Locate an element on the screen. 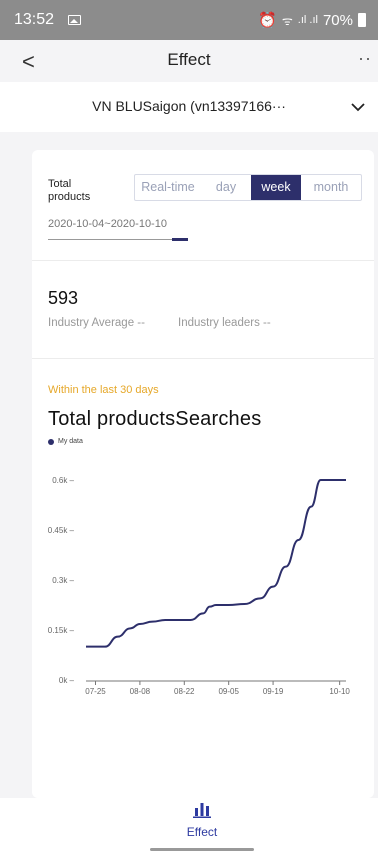  more-icon: ·· is located at coordinates (365, 58).